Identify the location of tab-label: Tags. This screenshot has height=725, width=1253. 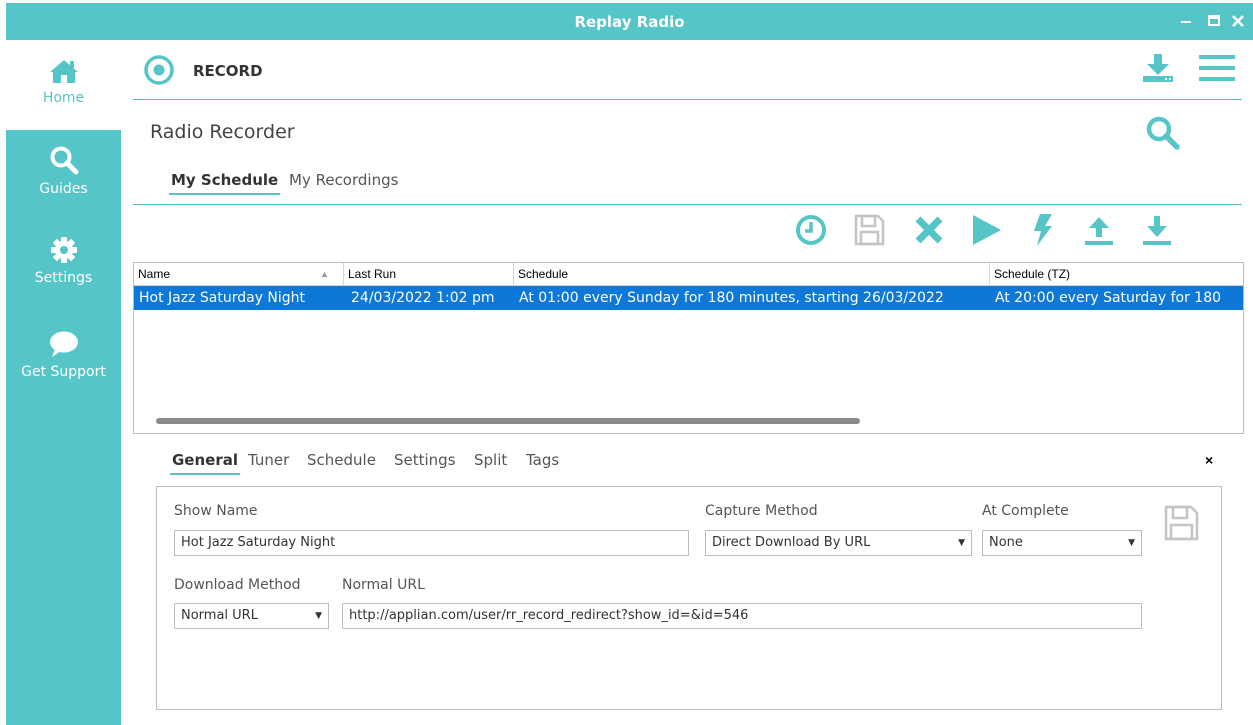
(543, 460).